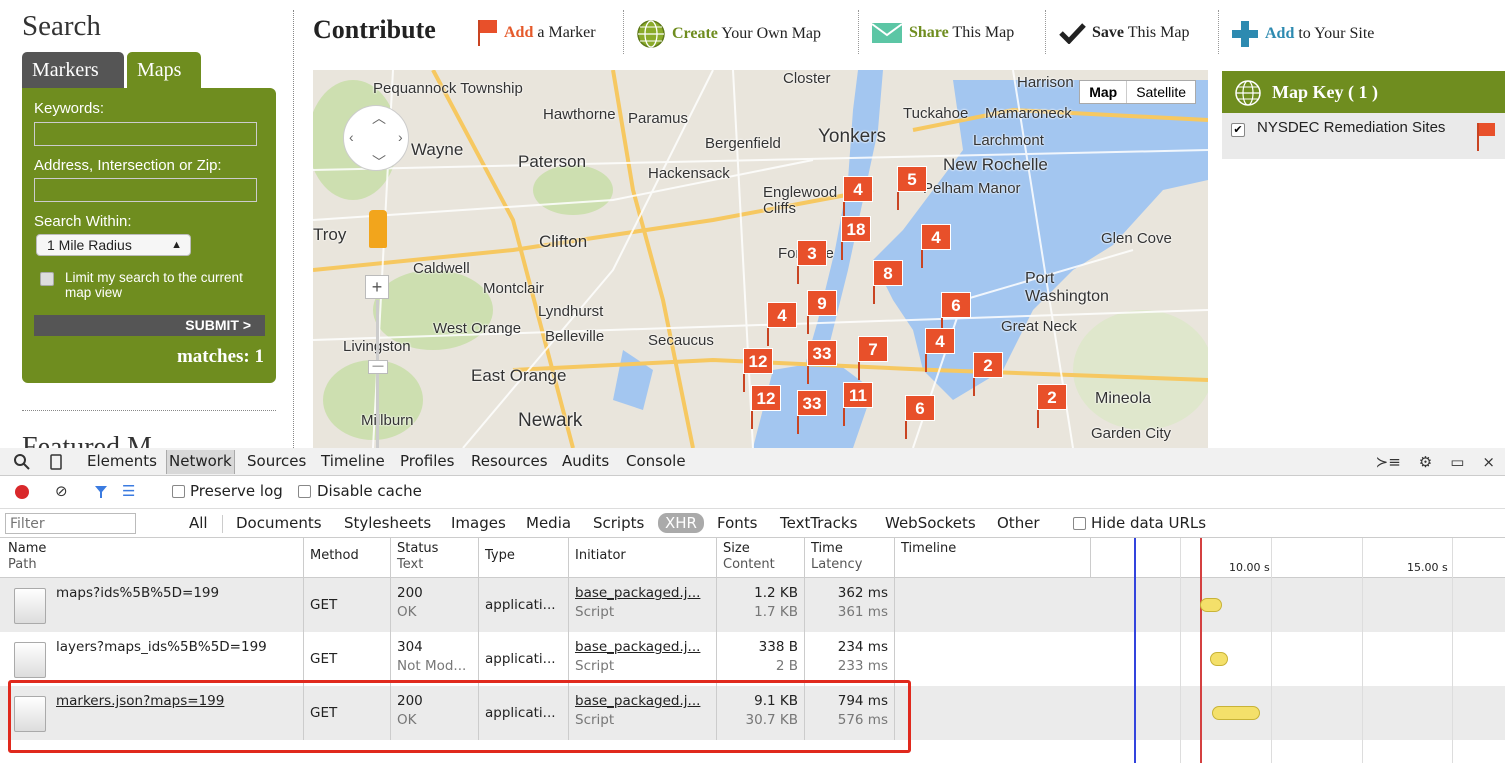 Image resolution: width=1505 pixels, height=763 pixels. What do you see at coordinates (1079, 523) in the screenshot?
I see `hide-data-urls-checkbox` at bounding box center [1079, 523].